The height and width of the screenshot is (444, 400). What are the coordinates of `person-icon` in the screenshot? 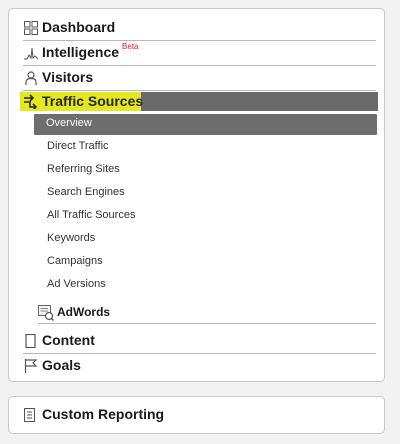 It's located at (31, 78).